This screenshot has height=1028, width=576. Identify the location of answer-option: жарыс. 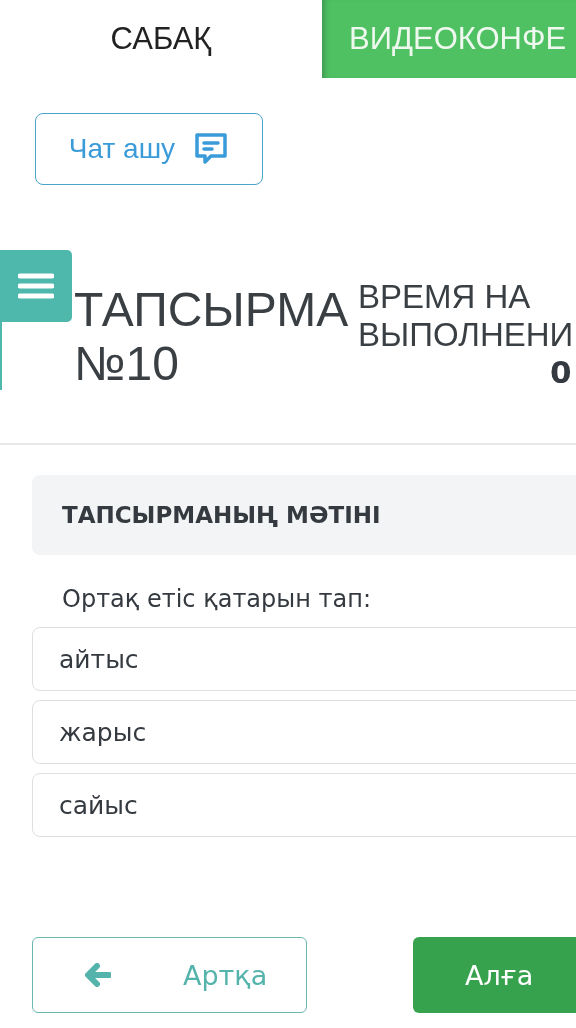
(304, 732).